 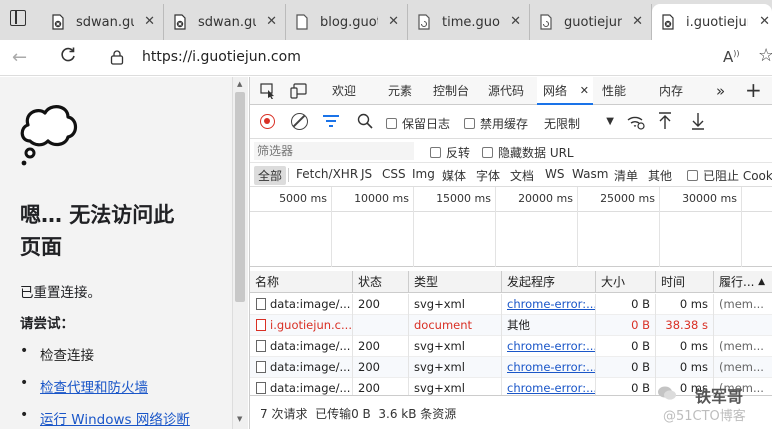 What do you see at coordinates (344, 91) in the screenshot?
I see `devtools-tab-welcome: 欢迎` at bounding box center [344, 91].